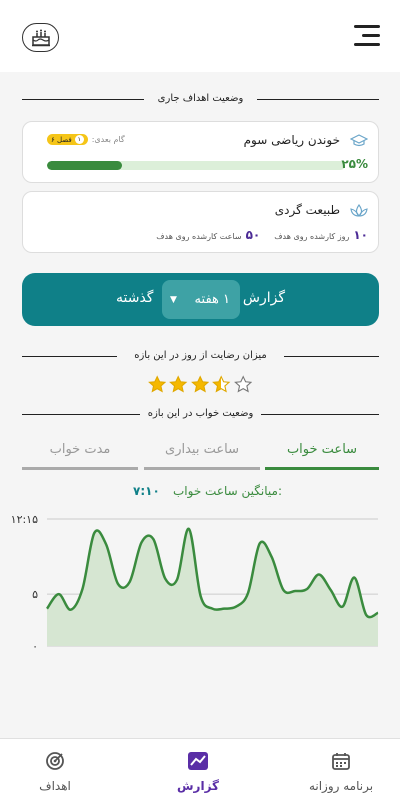 This screenshot has height=805, width=400. I want to click on goal-title: طبیعت گردی, so click(307, 210).